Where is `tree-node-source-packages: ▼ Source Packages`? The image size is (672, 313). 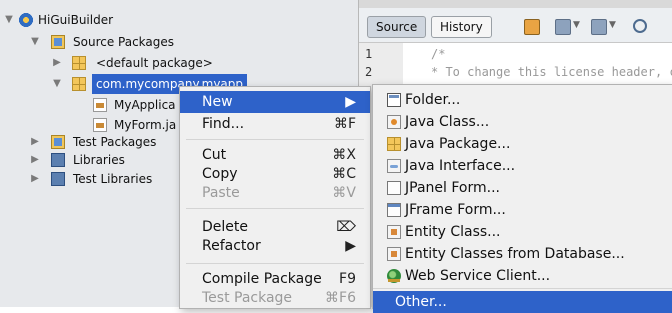 tree-node-source-packages: ▼ Source Packages is located at coordinates (179, 42).